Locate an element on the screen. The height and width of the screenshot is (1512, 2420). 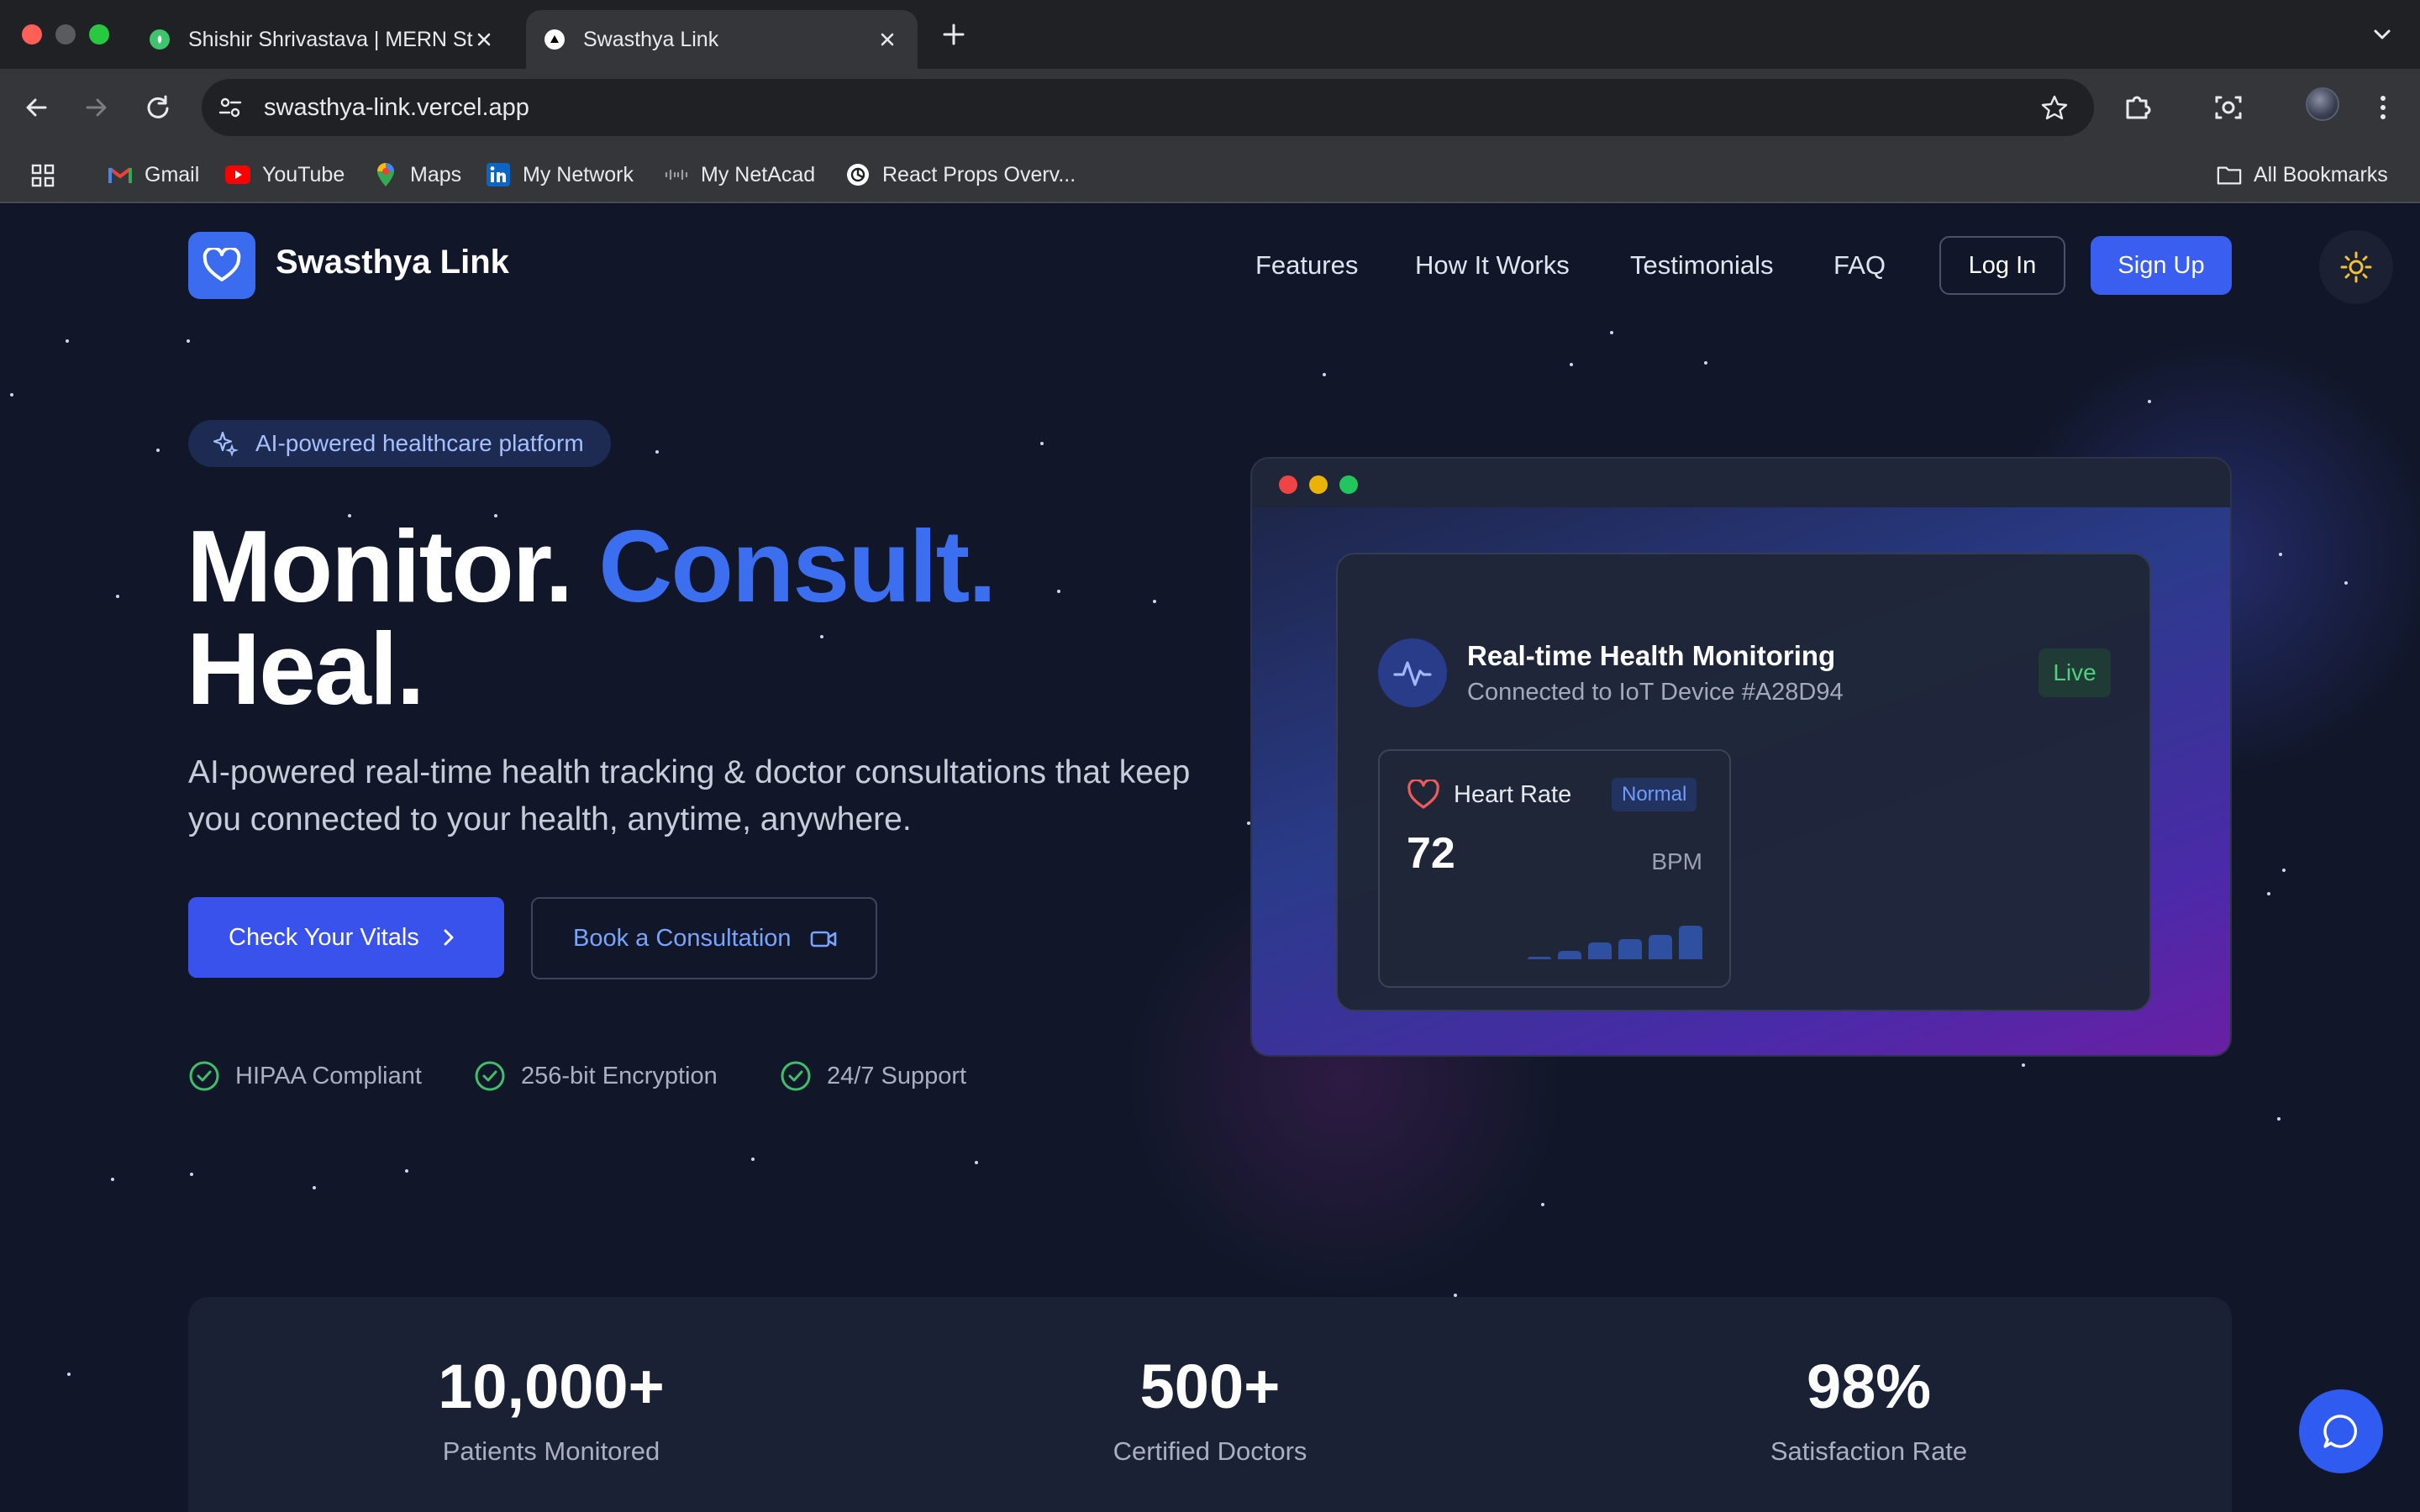
book-consultation-label: Book a Consultation is located at coordinates (682, 938).